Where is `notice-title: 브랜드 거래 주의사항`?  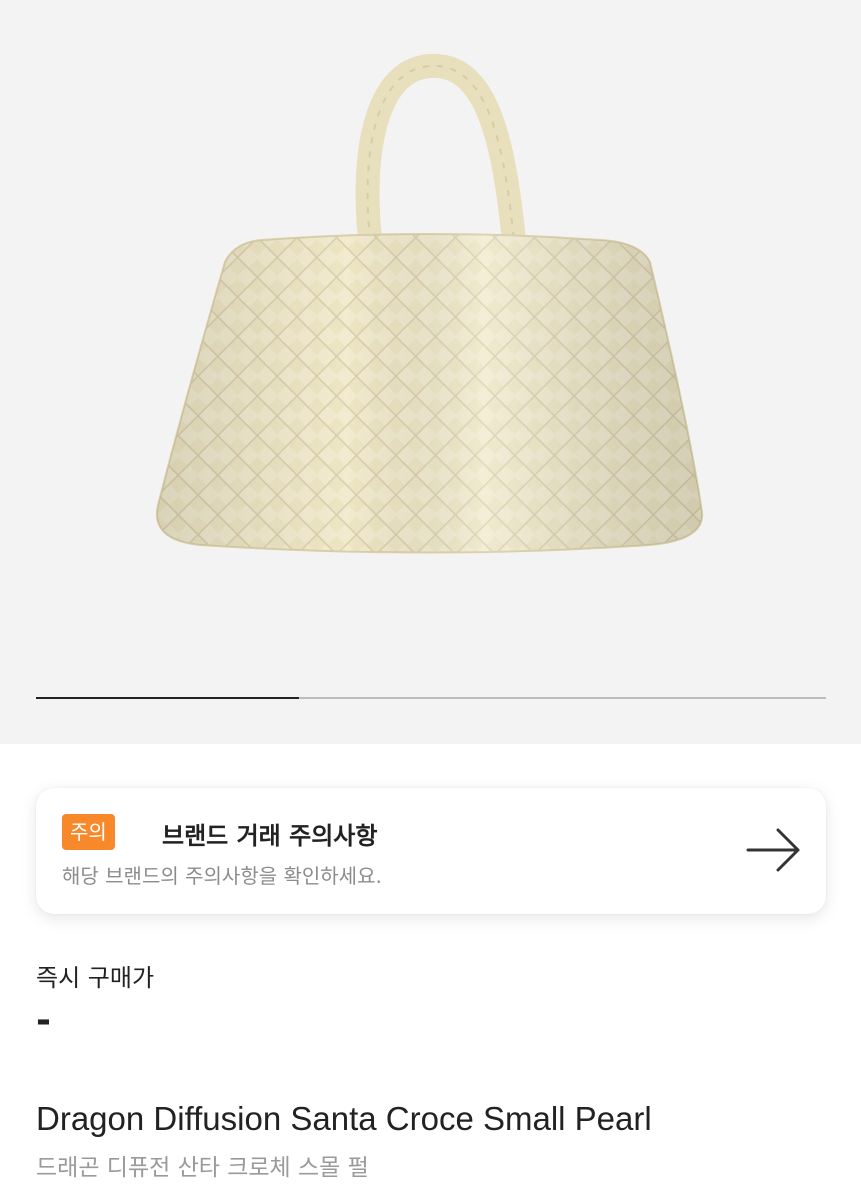
notice-title: 브랜드 거래 주의사항 is located at coordinates (270, 836).